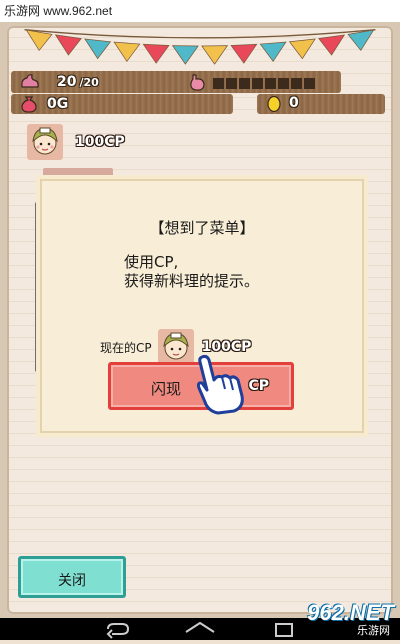 The width and height of the screenshot is (400, 644). I want to click on muscle-icon, so click(30, 81).